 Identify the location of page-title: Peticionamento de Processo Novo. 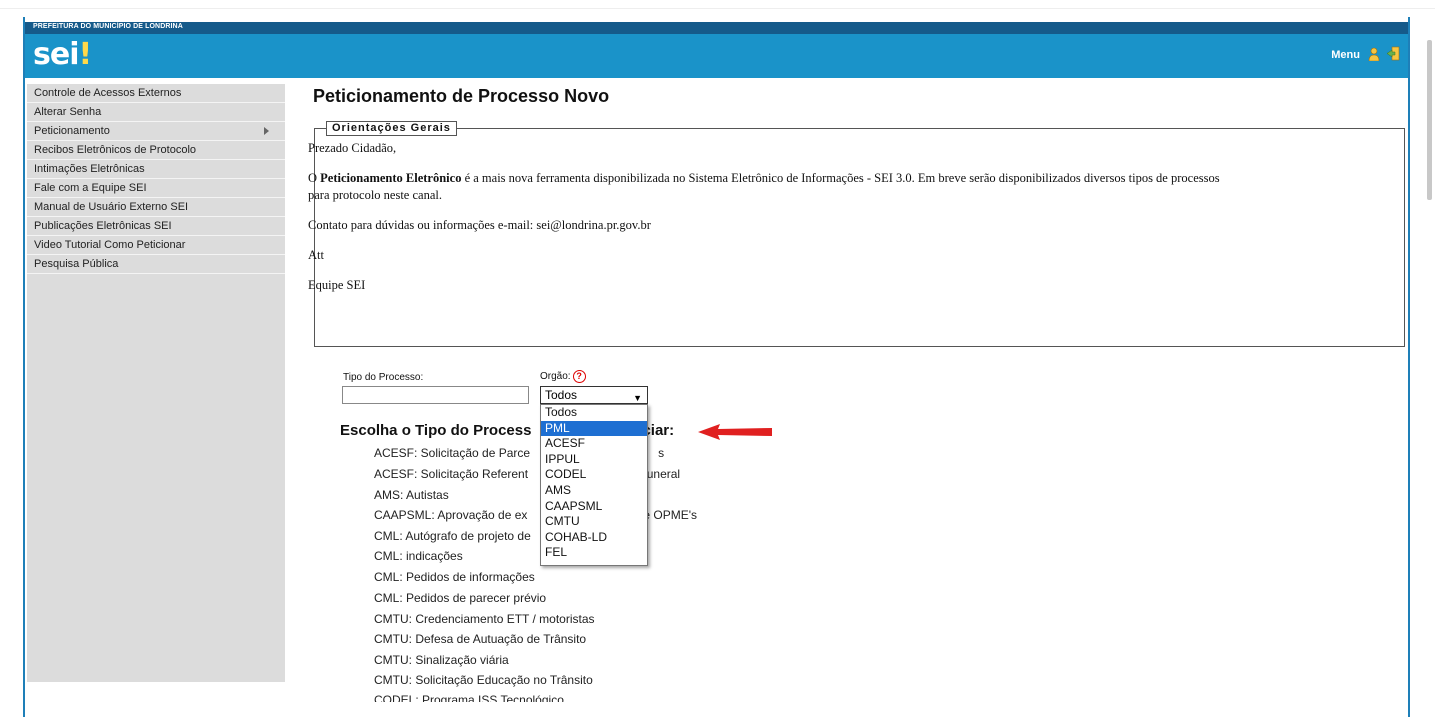
(461, 96).